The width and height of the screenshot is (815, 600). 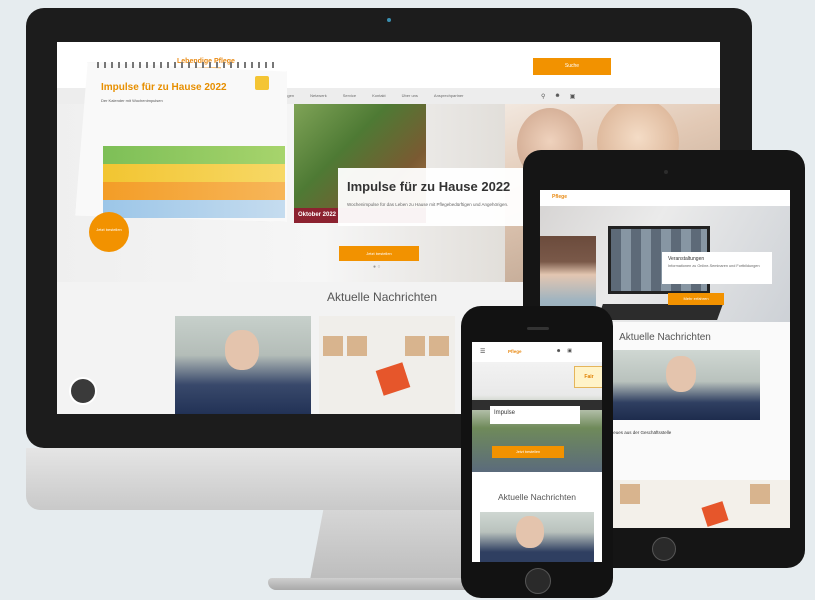 What do you see at coordinates (109, 232) in the screenshot?
I see `order-badge: Jetzt bestellen` at bounding box center [109, 232].